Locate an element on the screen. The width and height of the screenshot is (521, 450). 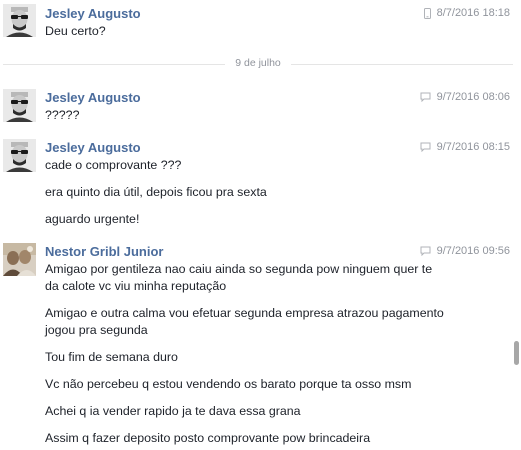
message-text: Tou fim de semana duro is located at coordinates (111, 357).